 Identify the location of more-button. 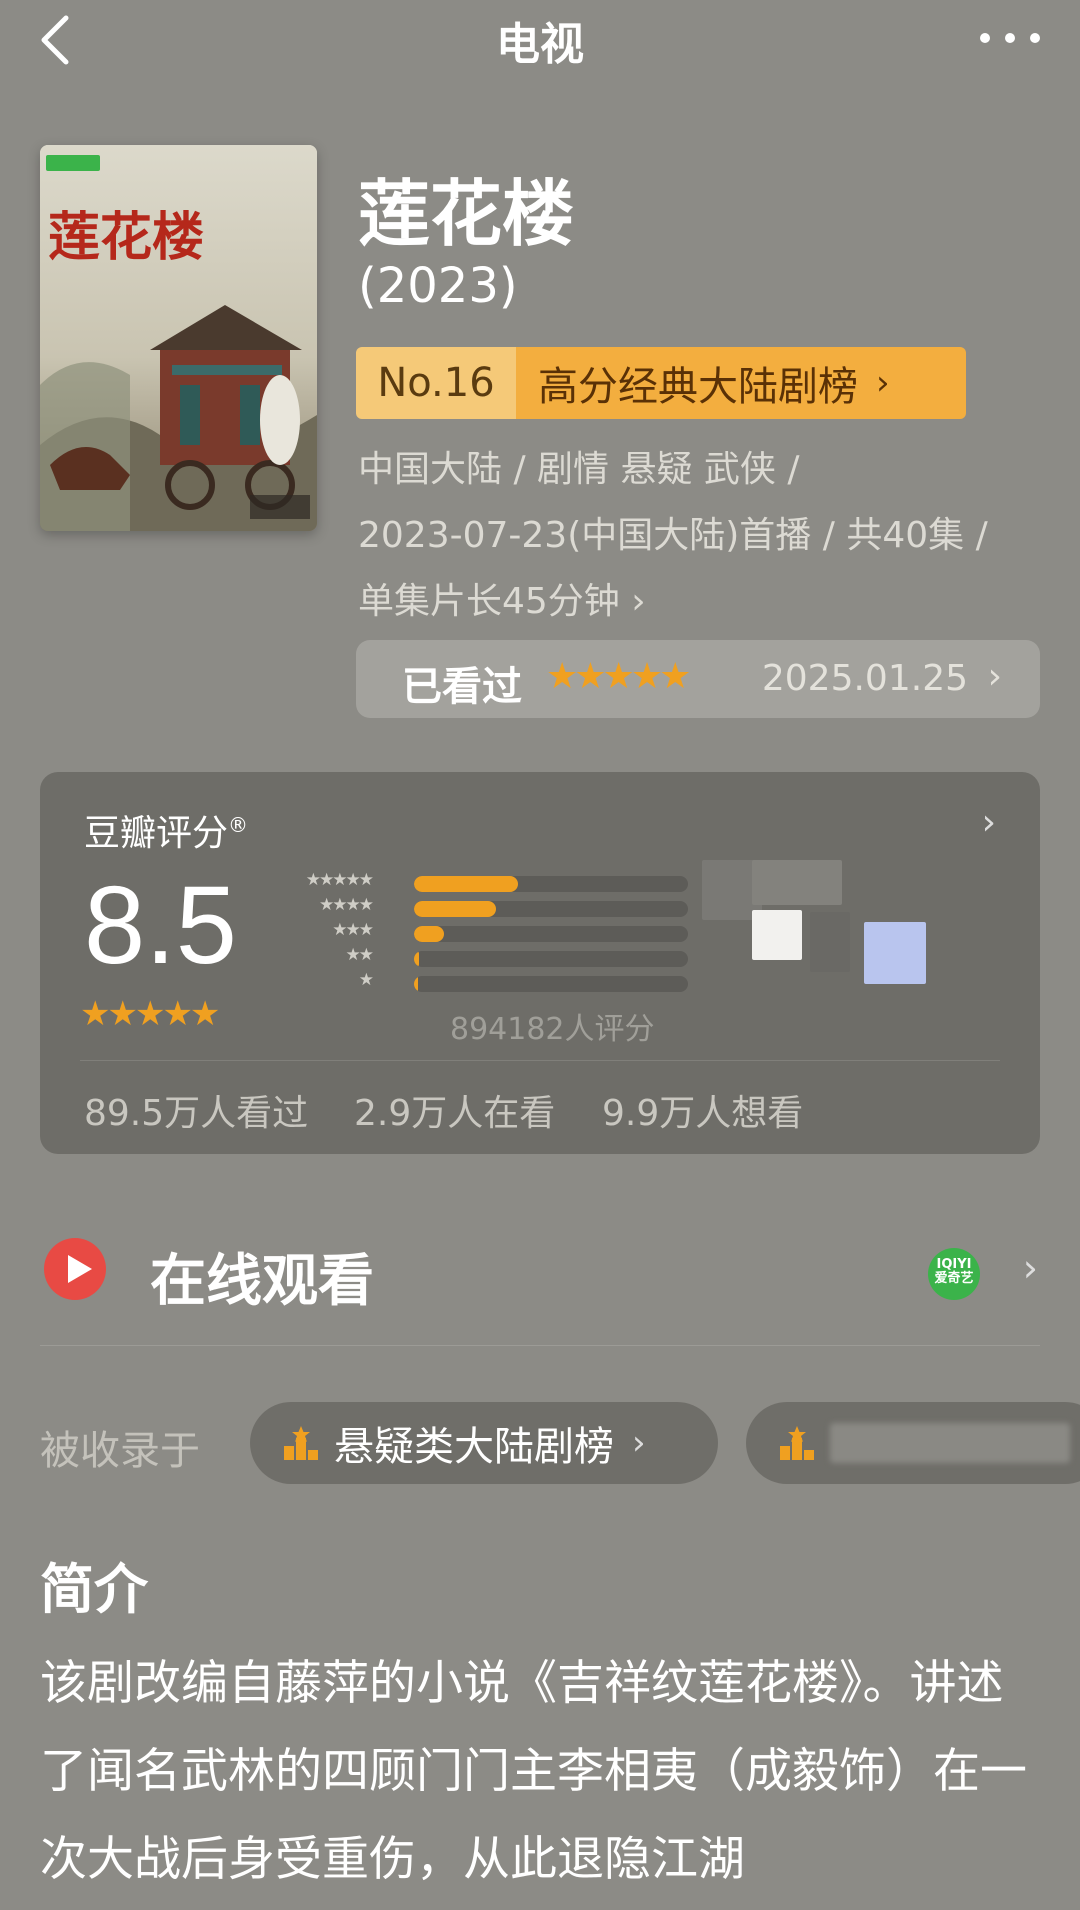
(1010, 38).